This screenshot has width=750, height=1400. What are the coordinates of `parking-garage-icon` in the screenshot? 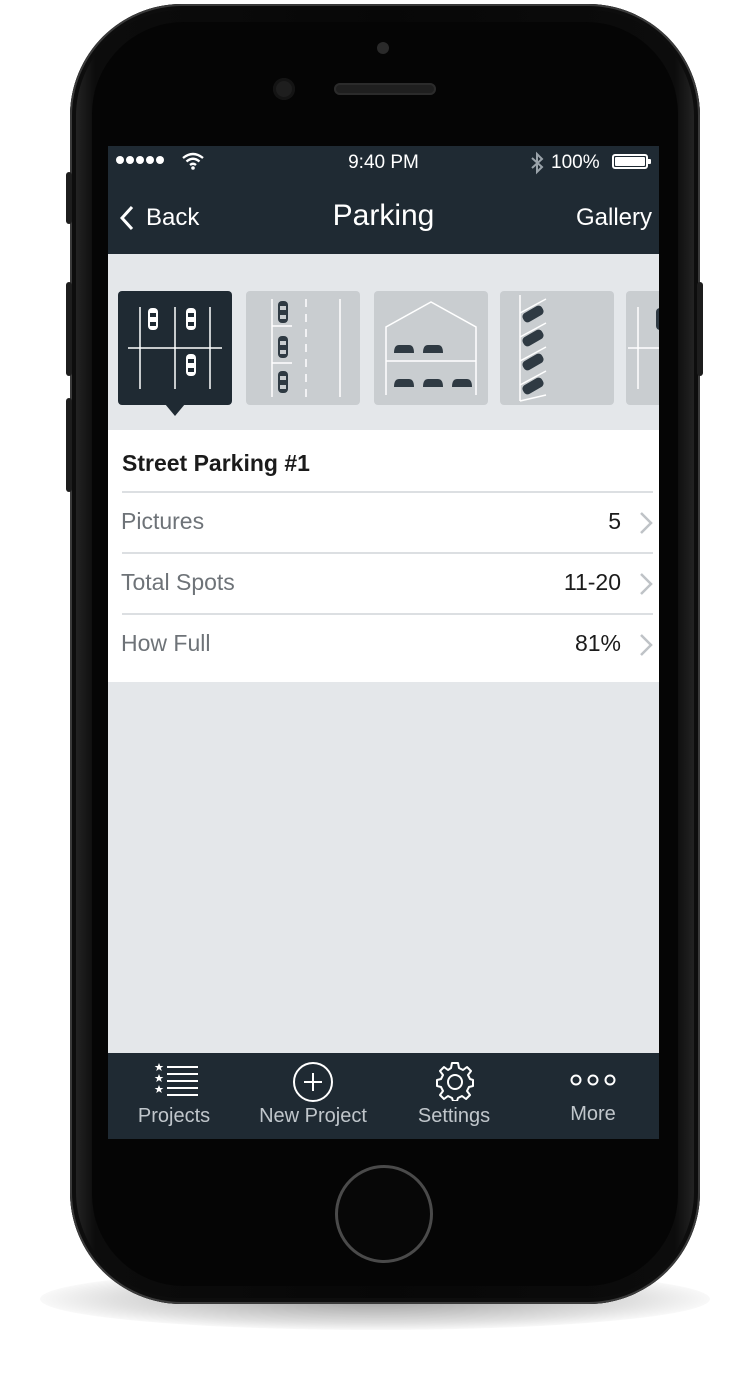 It's located at (431, 348).